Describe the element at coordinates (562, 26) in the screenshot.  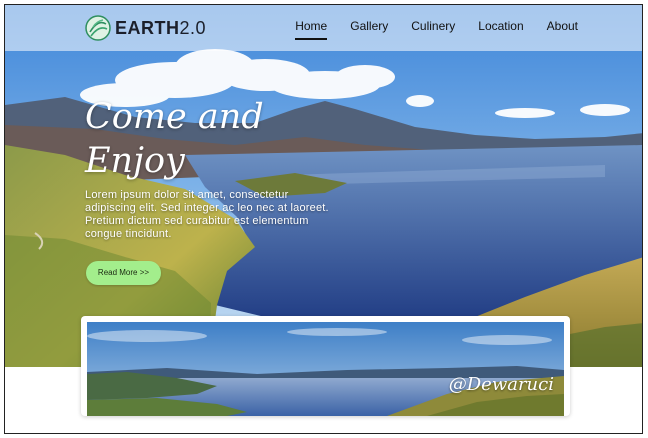
I see `nav-about-link: About` at that location.